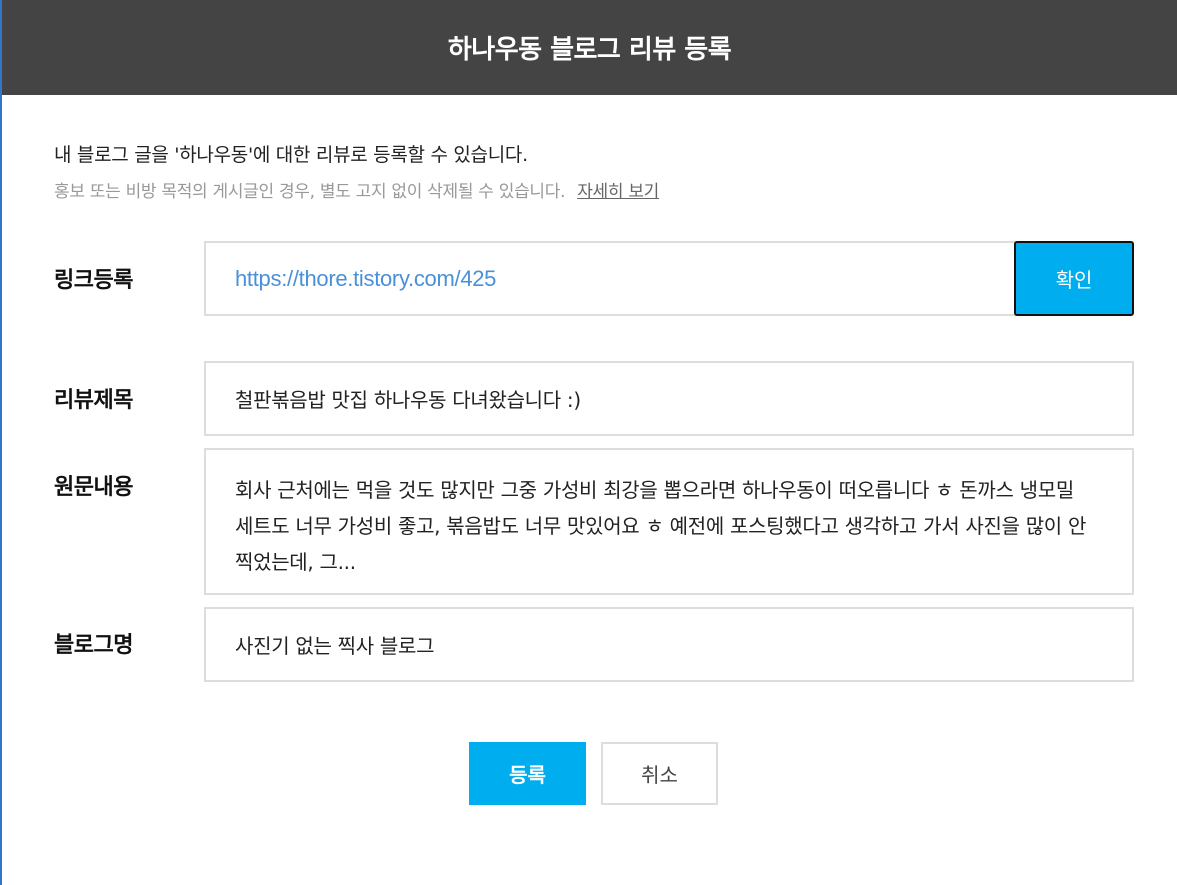  I want to click on dialog-header: 하나우동 블로그 리뷰 등록, so click(589, 47).